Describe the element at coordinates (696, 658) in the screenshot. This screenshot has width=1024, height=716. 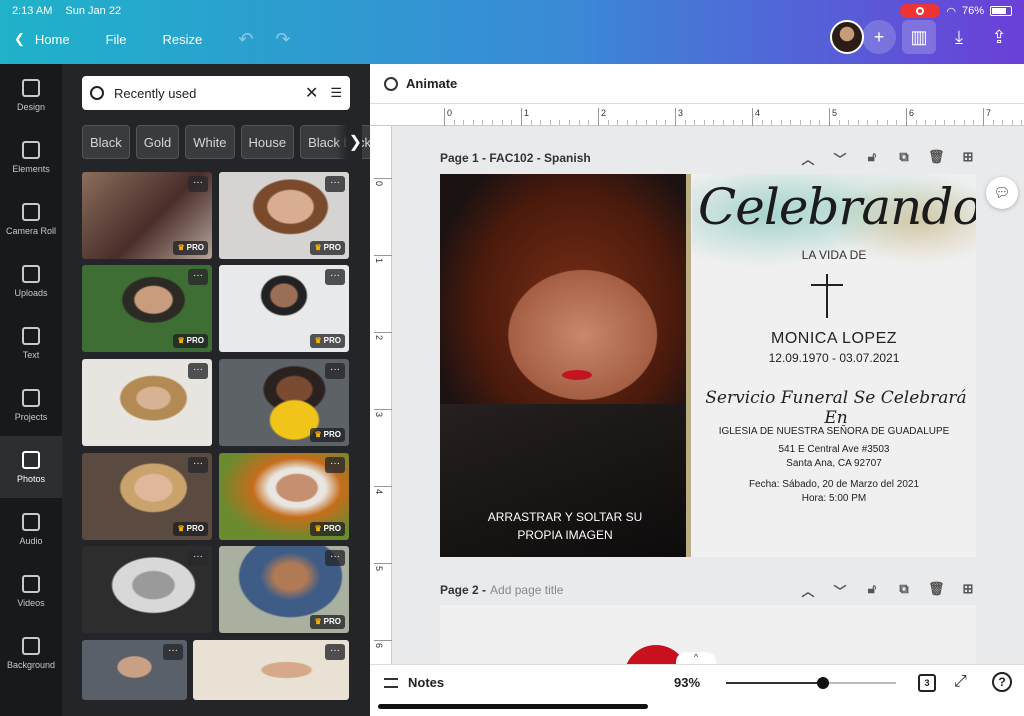
I see `expand-pages-handle: ^` at that location.